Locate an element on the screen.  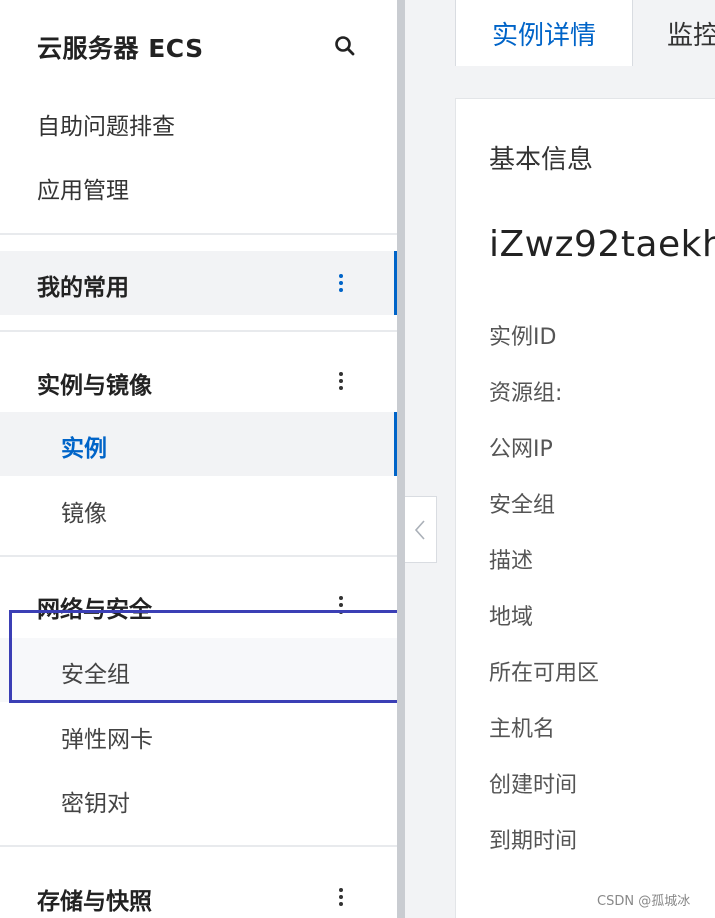
watermark: CSDN @孤城冰 is located at coordinates (644, 901).